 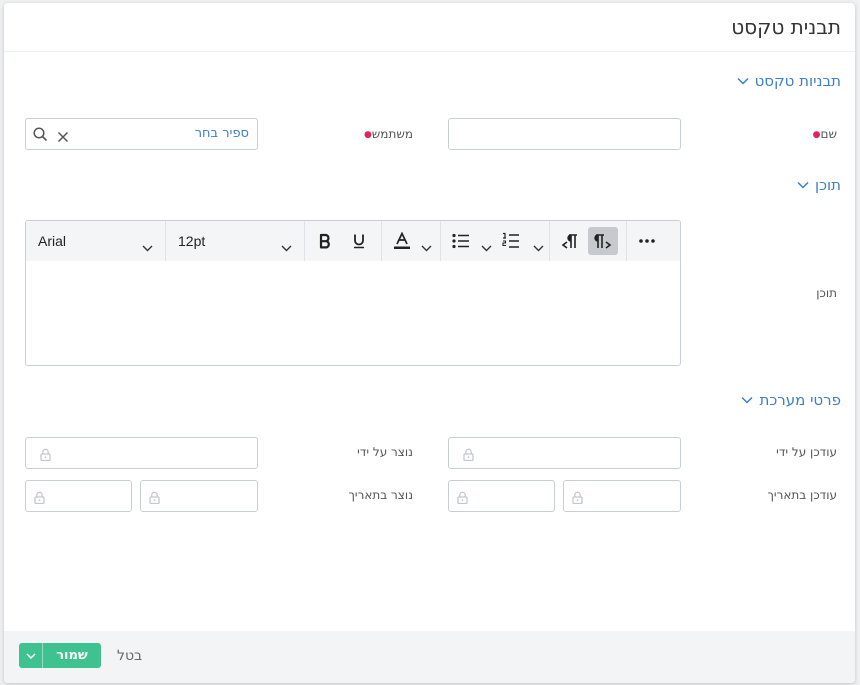 What do you see at coordinates (826, 293) in the screenshot?
I see `content-label: תוכן` at bounding box center [826, 293].